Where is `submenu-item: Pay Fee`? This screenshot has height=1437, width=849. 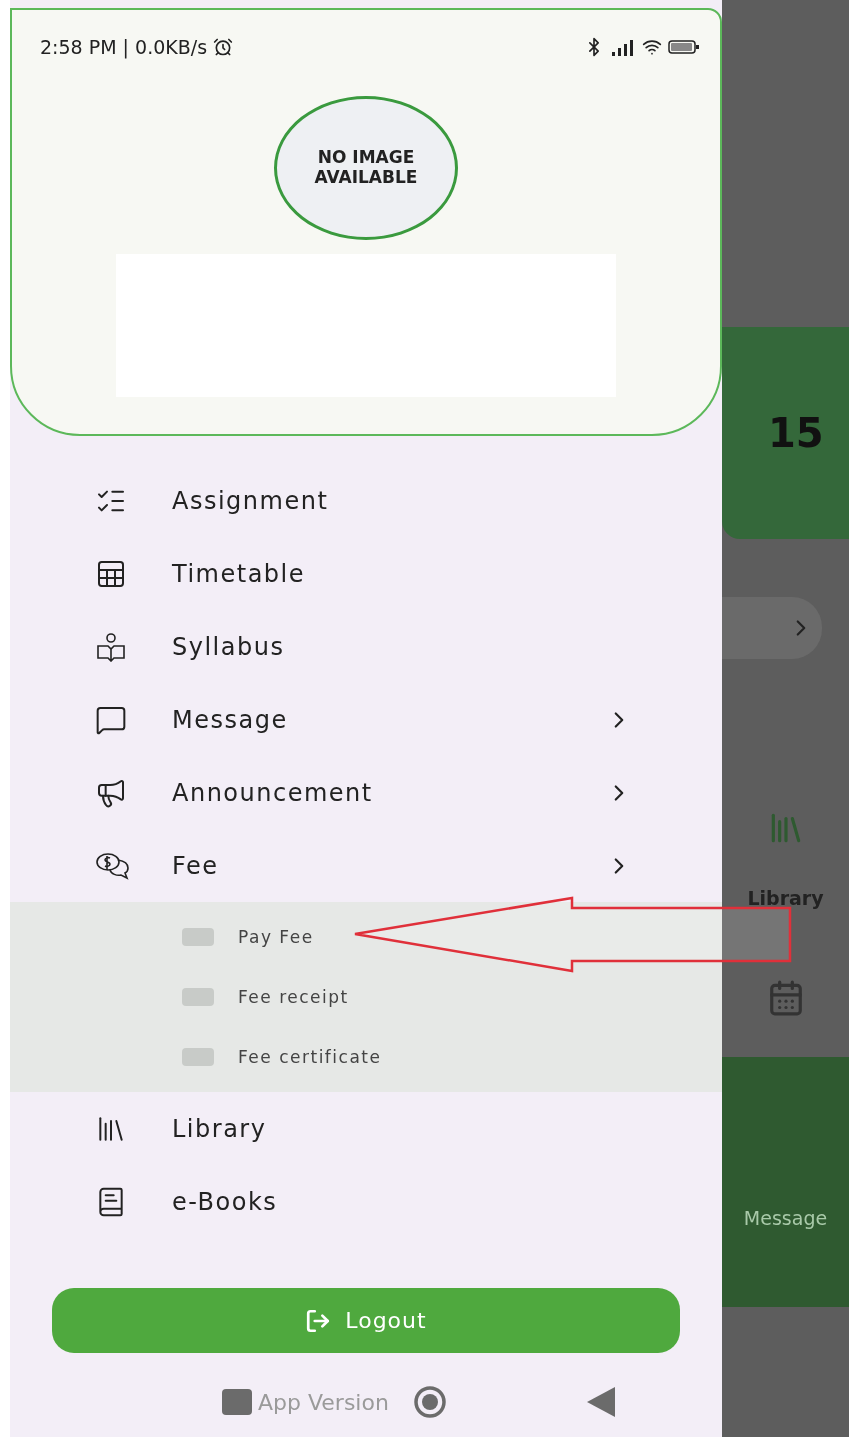
submenu-item: Pay Fee is located at coordinates (276, 937).